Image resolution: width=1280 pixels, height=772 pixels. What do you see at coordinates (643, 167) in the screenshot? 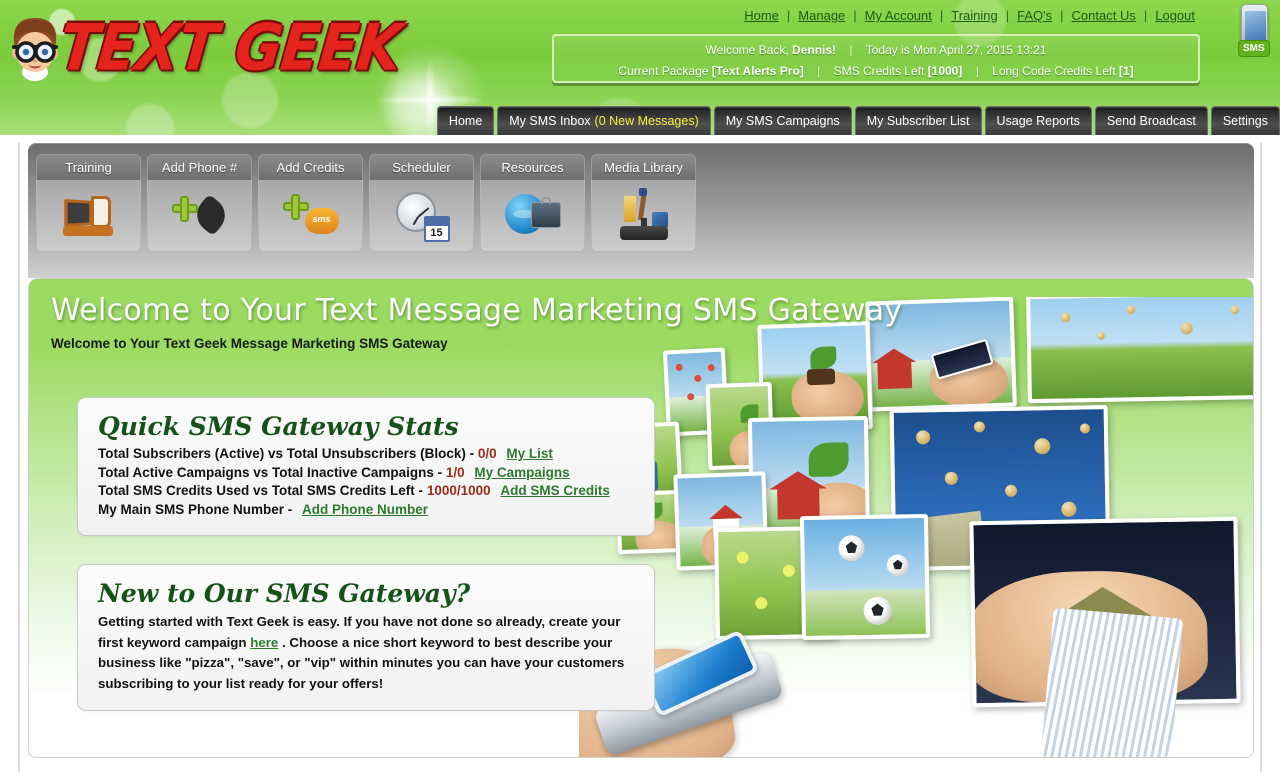
I see `shortcut-label: Media Library` at bounding box center [643, 167].